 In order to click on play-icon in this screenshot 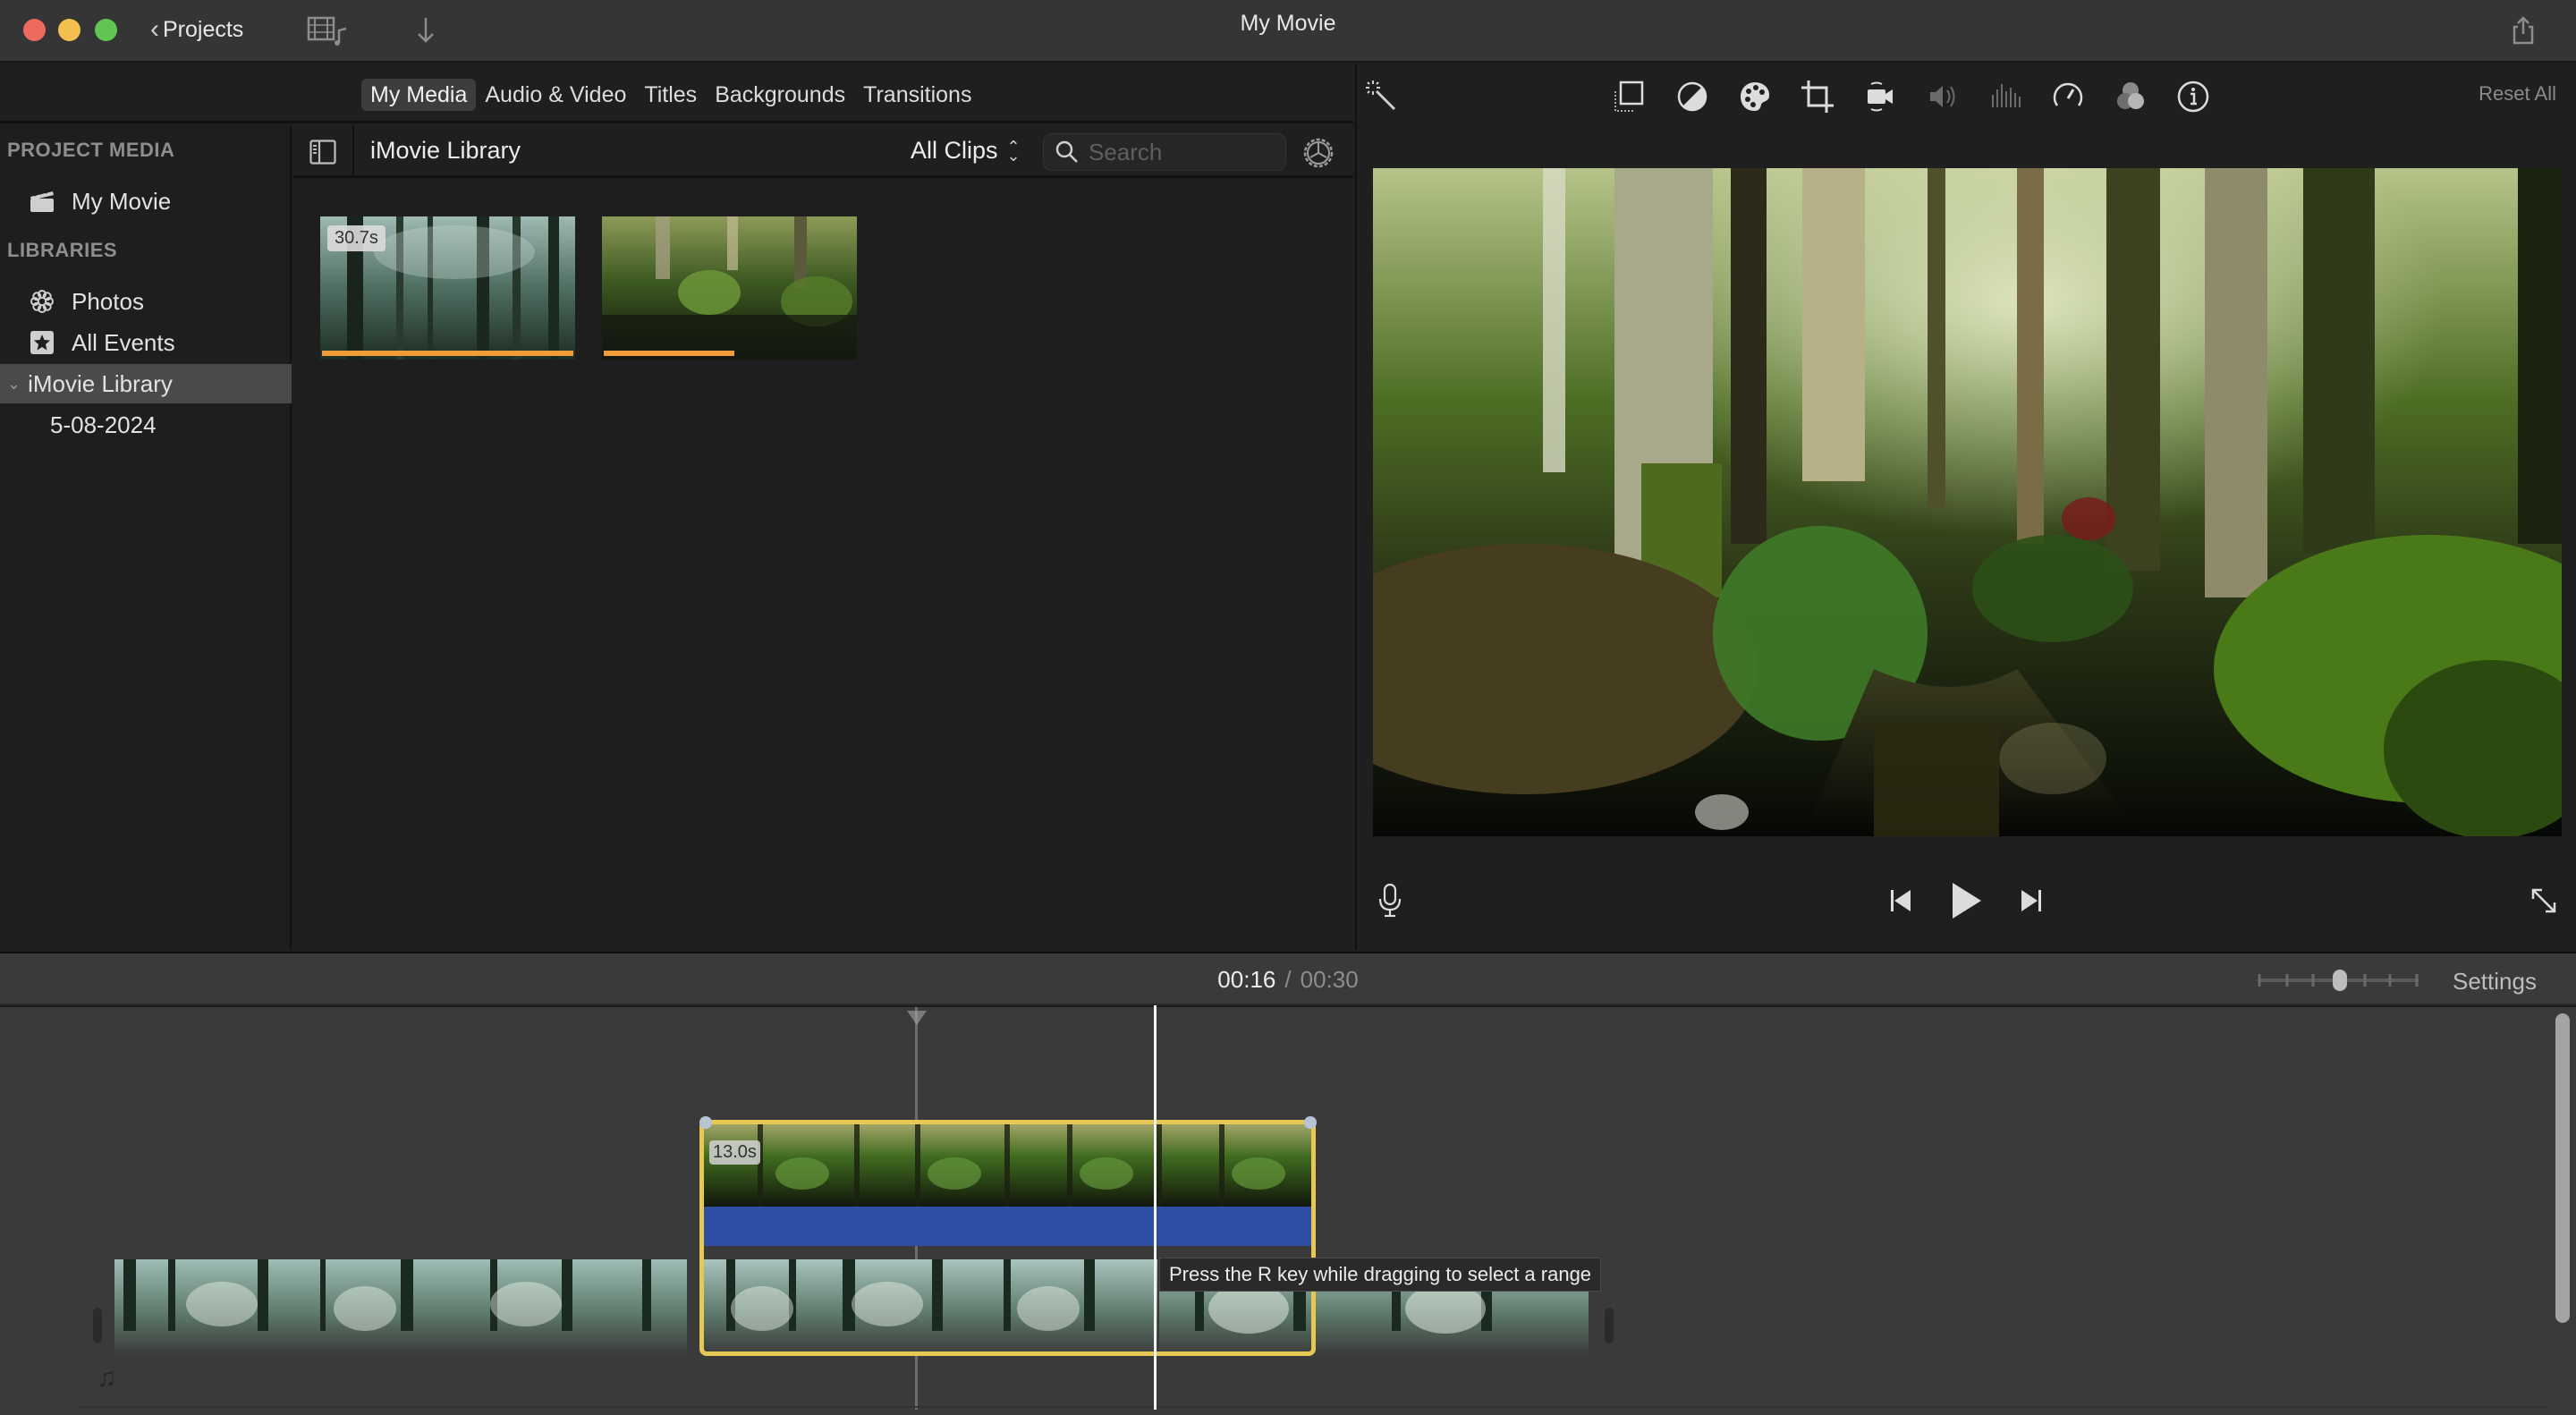, I will do `click(1967, 901)`.